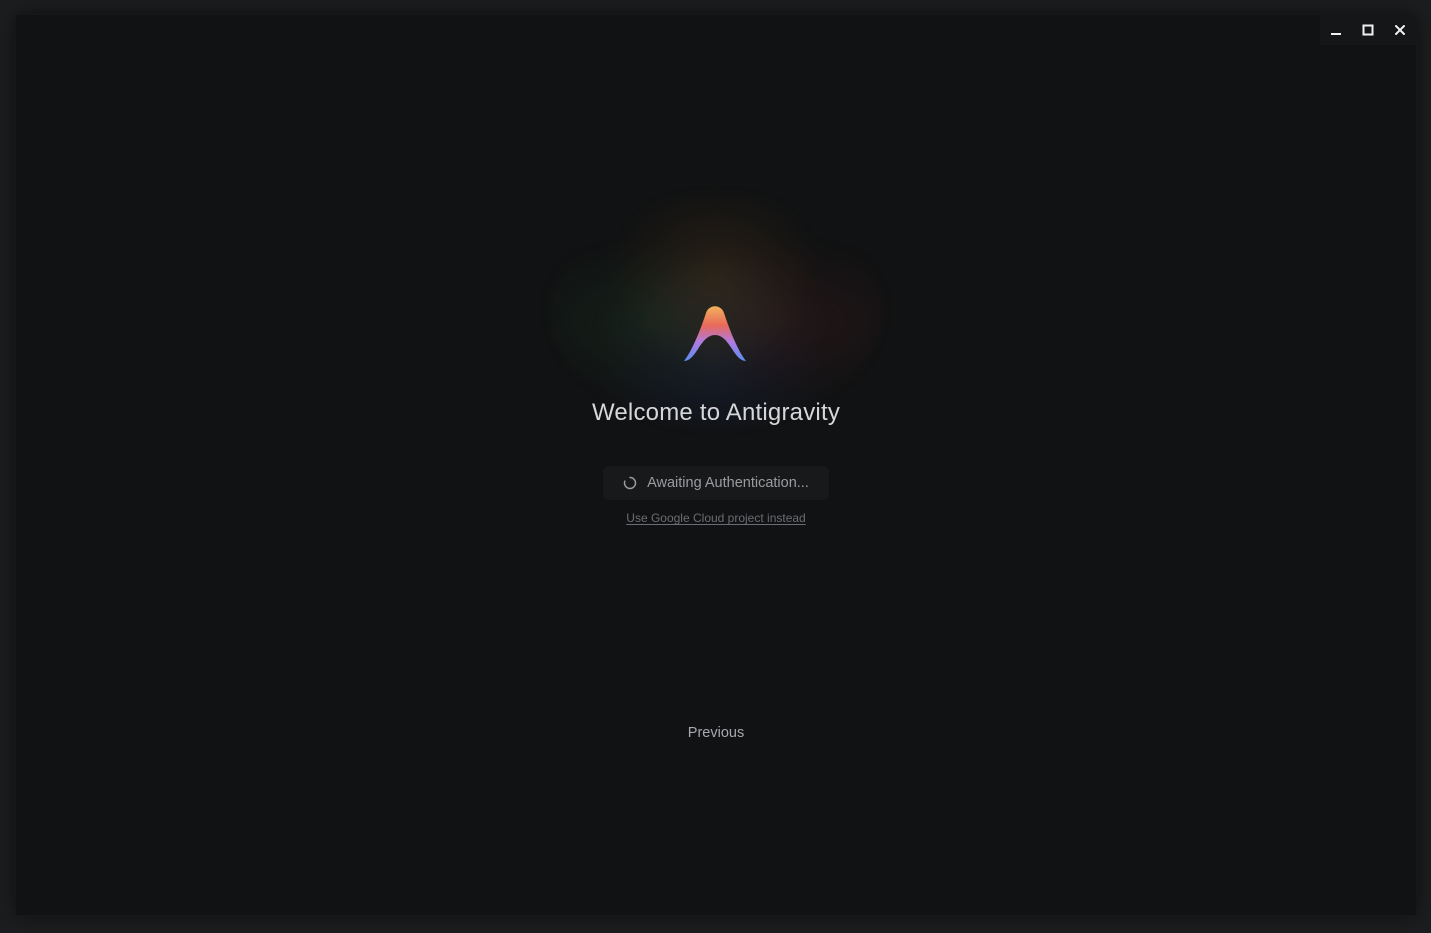 This screenshot has height=933, width=1431. I want to click on maximize-icon, so click(1368, 30).